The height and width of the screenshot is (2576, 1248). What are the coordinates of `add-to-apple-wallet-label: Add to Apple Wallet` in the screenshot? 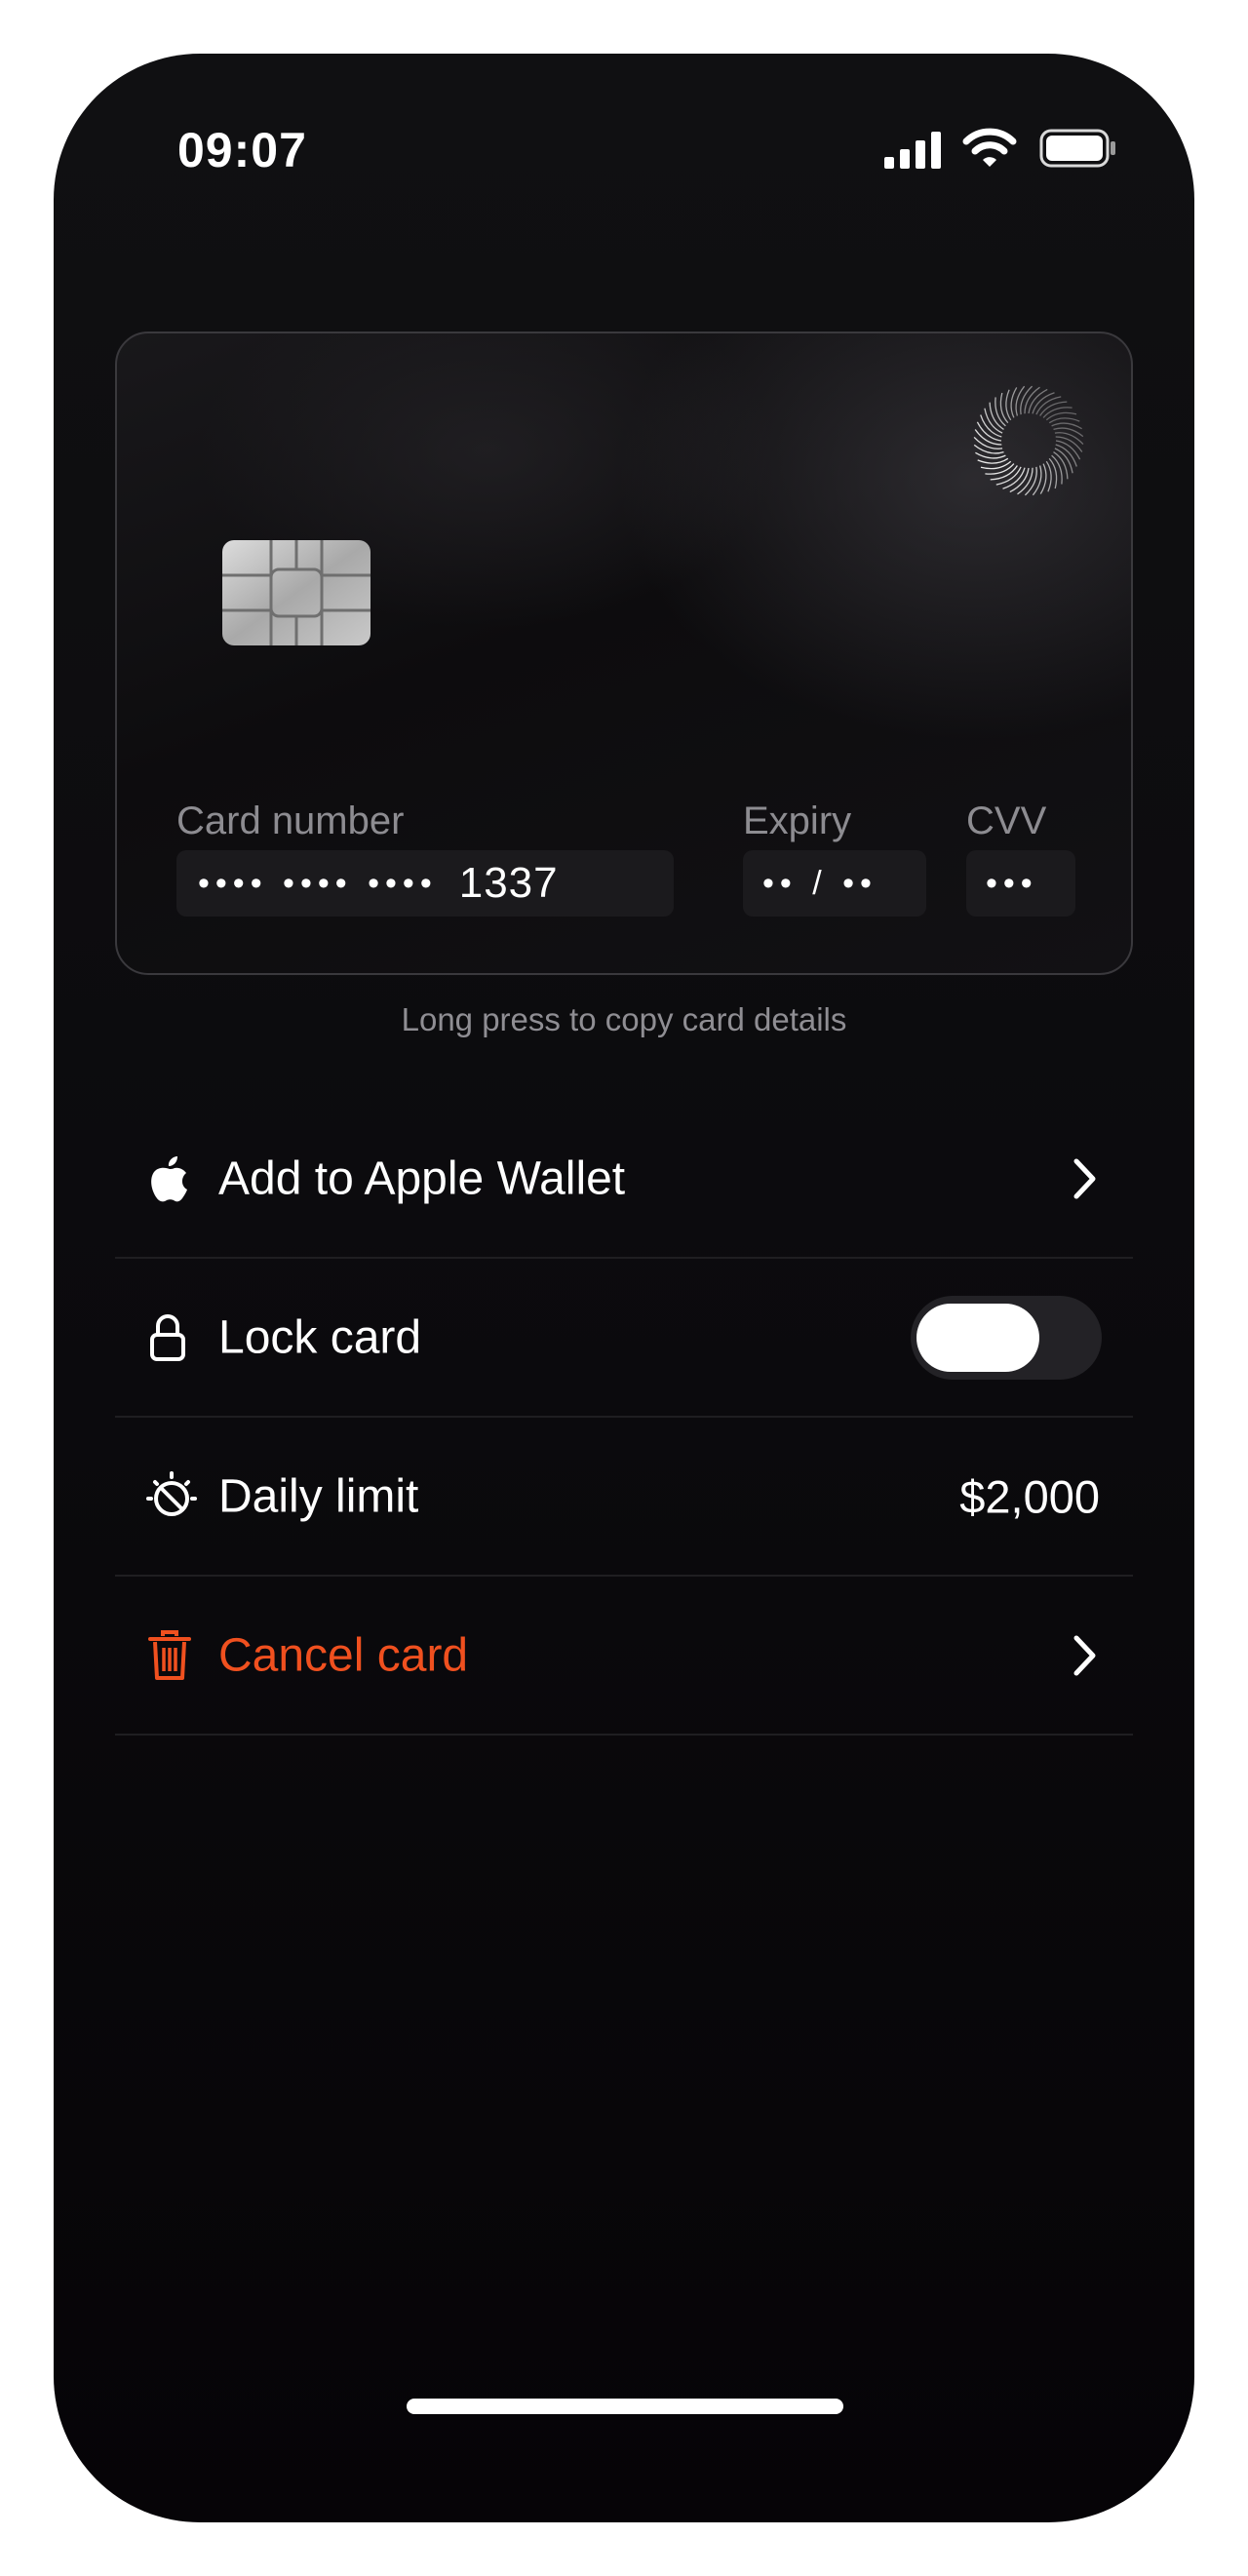 It's located at (422, 1178).